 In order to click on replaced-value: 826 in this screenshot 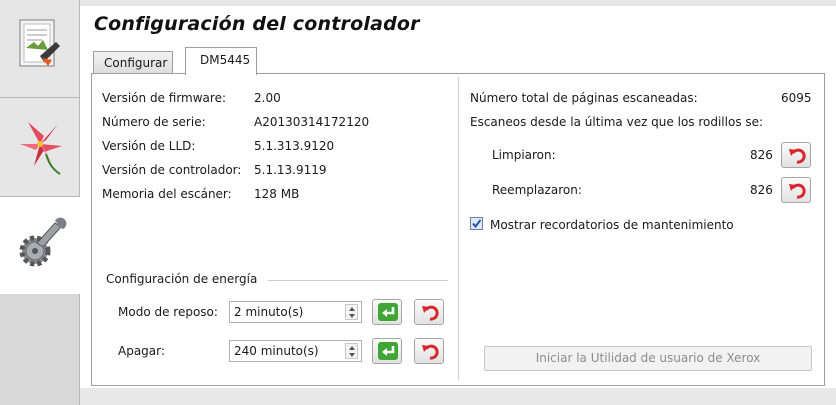, I will do `click(761, 190)`.